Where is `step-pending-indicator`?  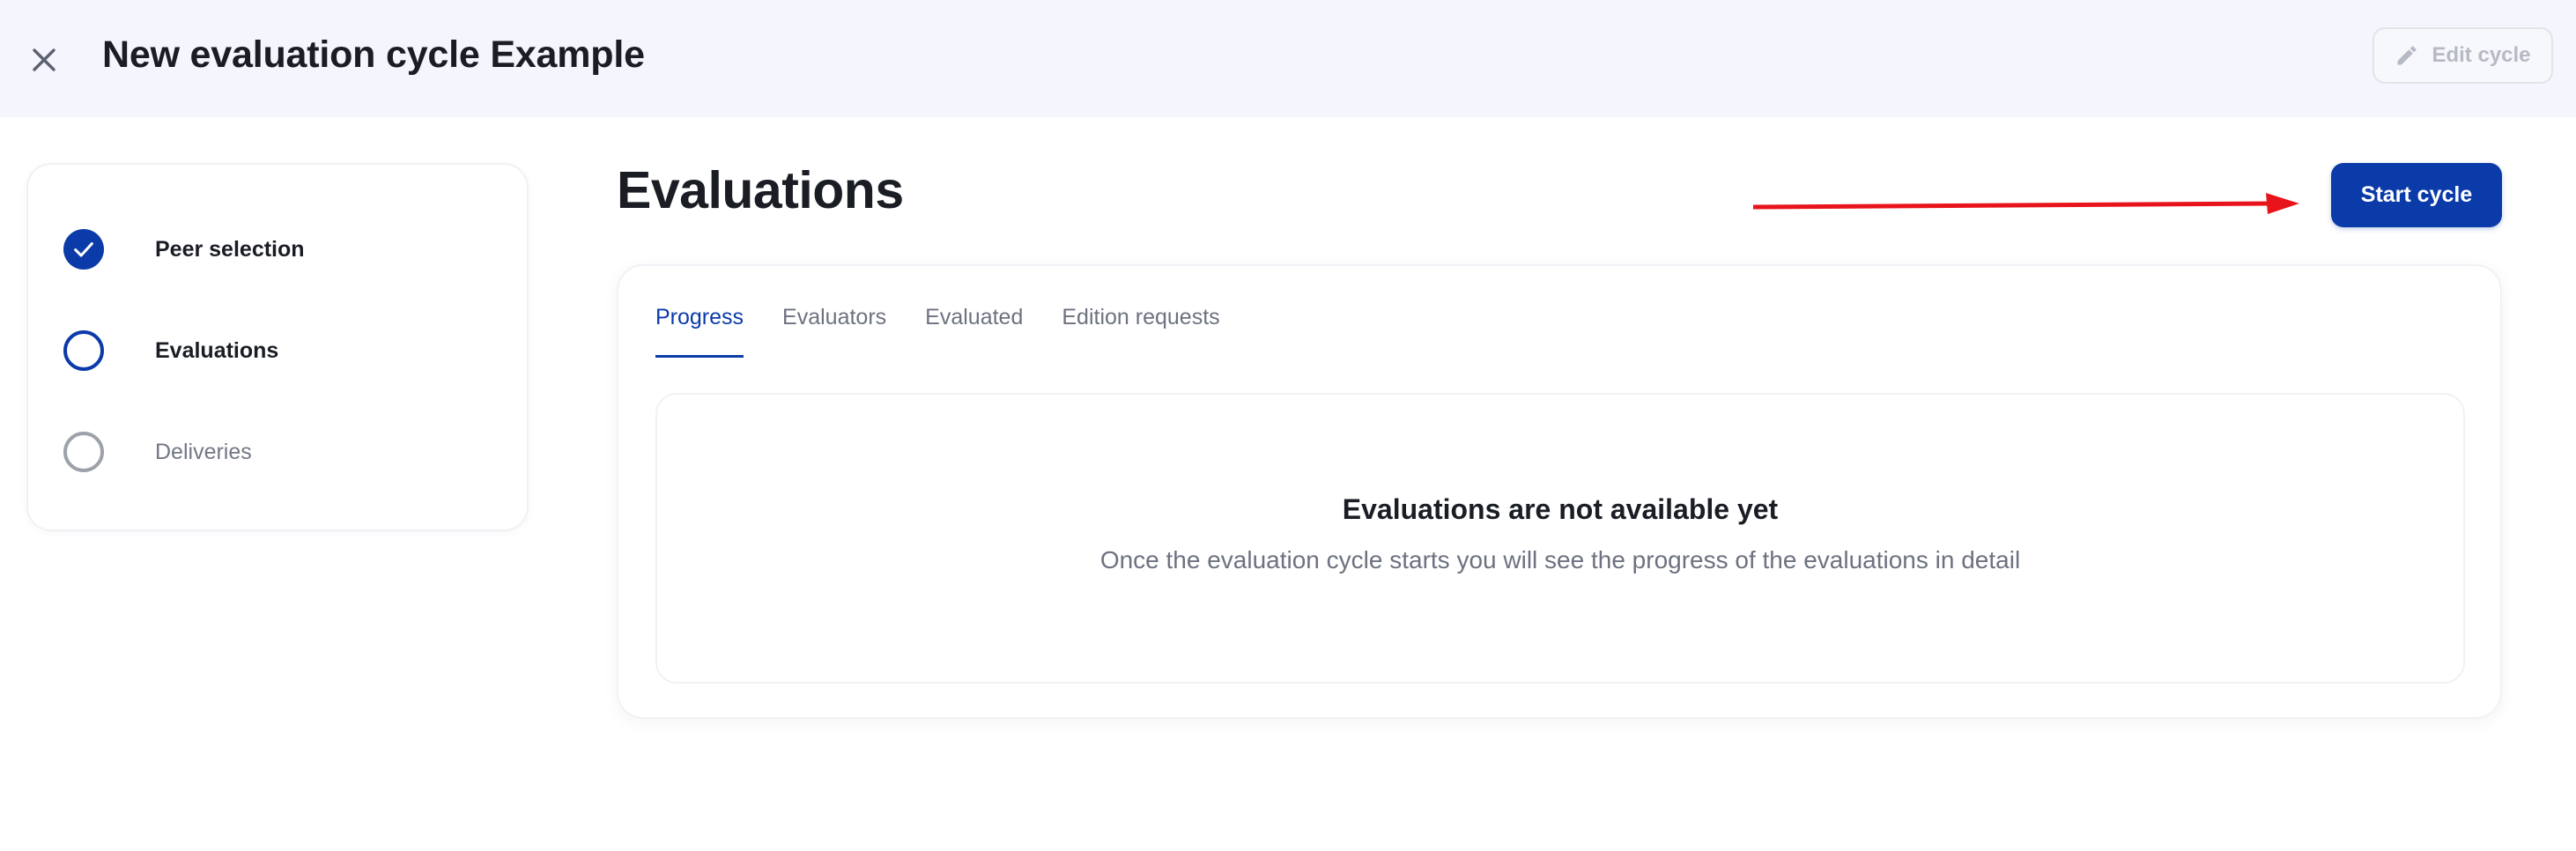
step-pending-indicator is located at coordinates (83, 452).